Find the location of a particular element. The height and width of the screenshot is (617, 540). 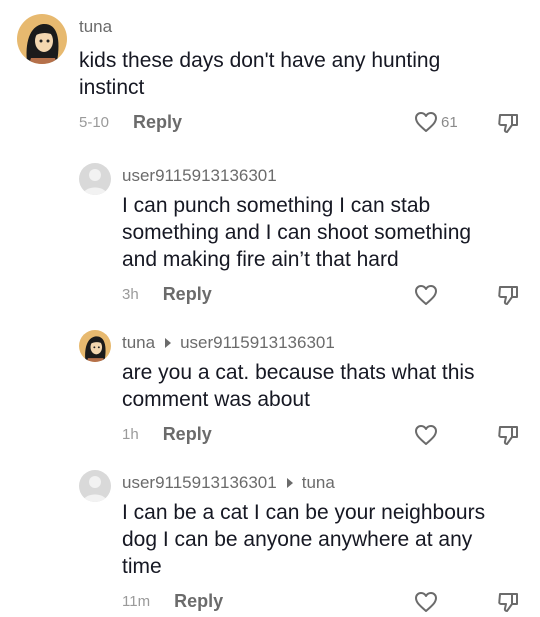

comment-timestamp: 3h is located at coordinates (130, 294).